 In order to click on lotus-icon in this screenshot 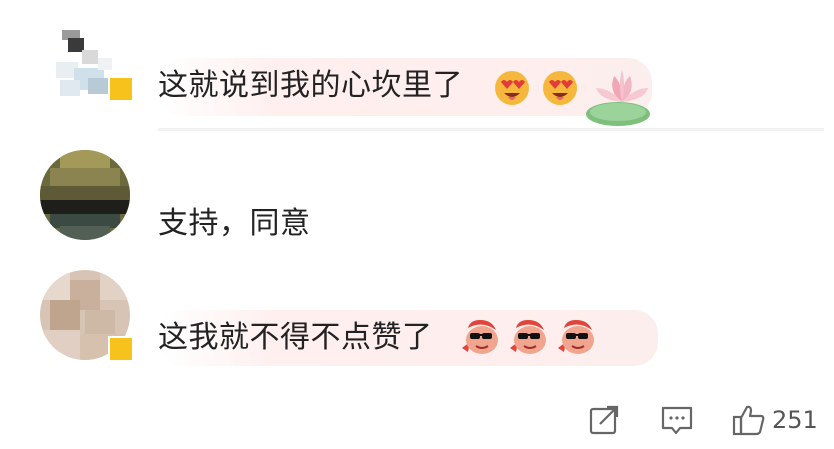, I will do `click(622, 98)`.